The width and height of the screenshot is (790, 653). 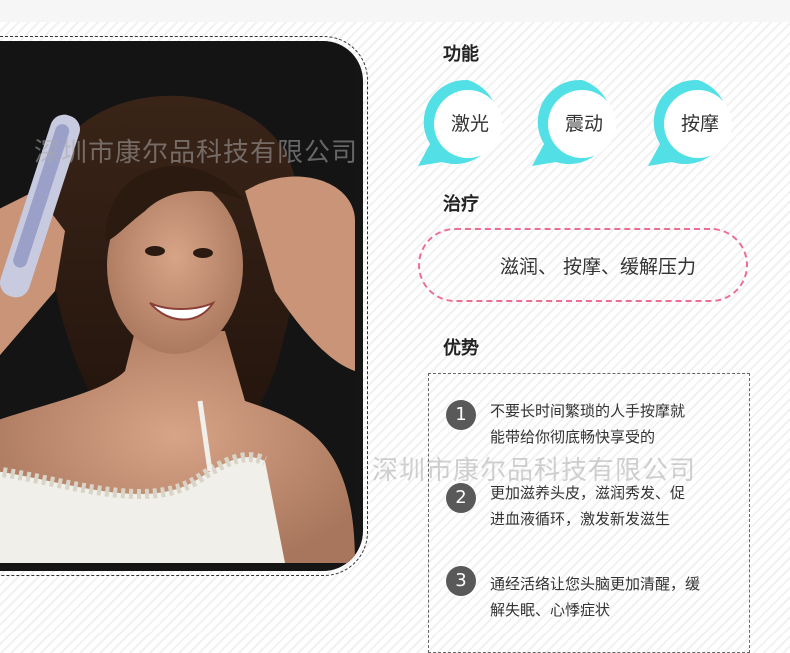 What do you see at coordinates (588, 411) in the screenshot?
I see `advantage-1-line1: 不要长时间繁琐的人手按摩就` at bounding box center [588, 411].